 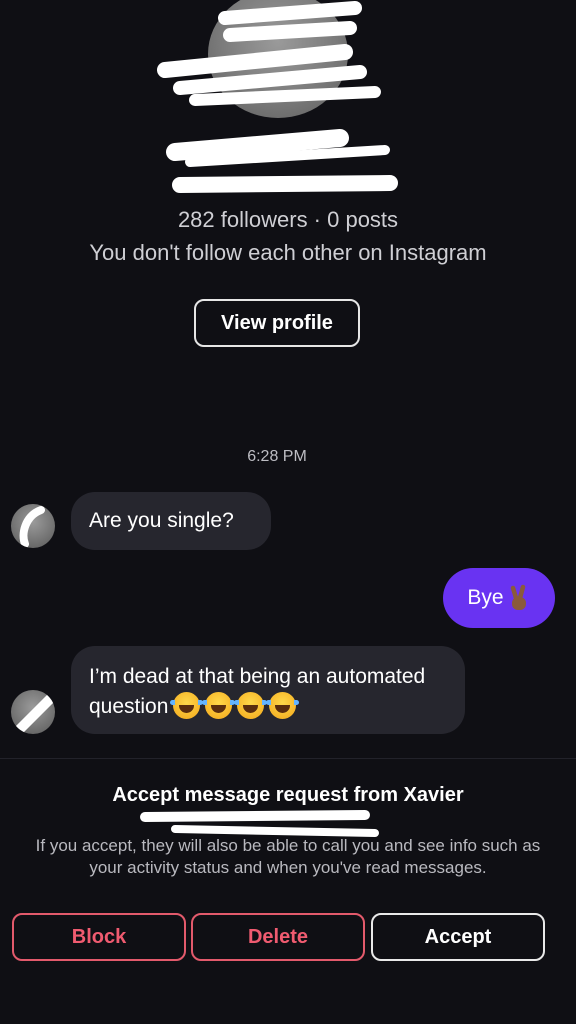 I want to click on profile-stats: 282 followers · 0 posts, so click(x=288, y=219).